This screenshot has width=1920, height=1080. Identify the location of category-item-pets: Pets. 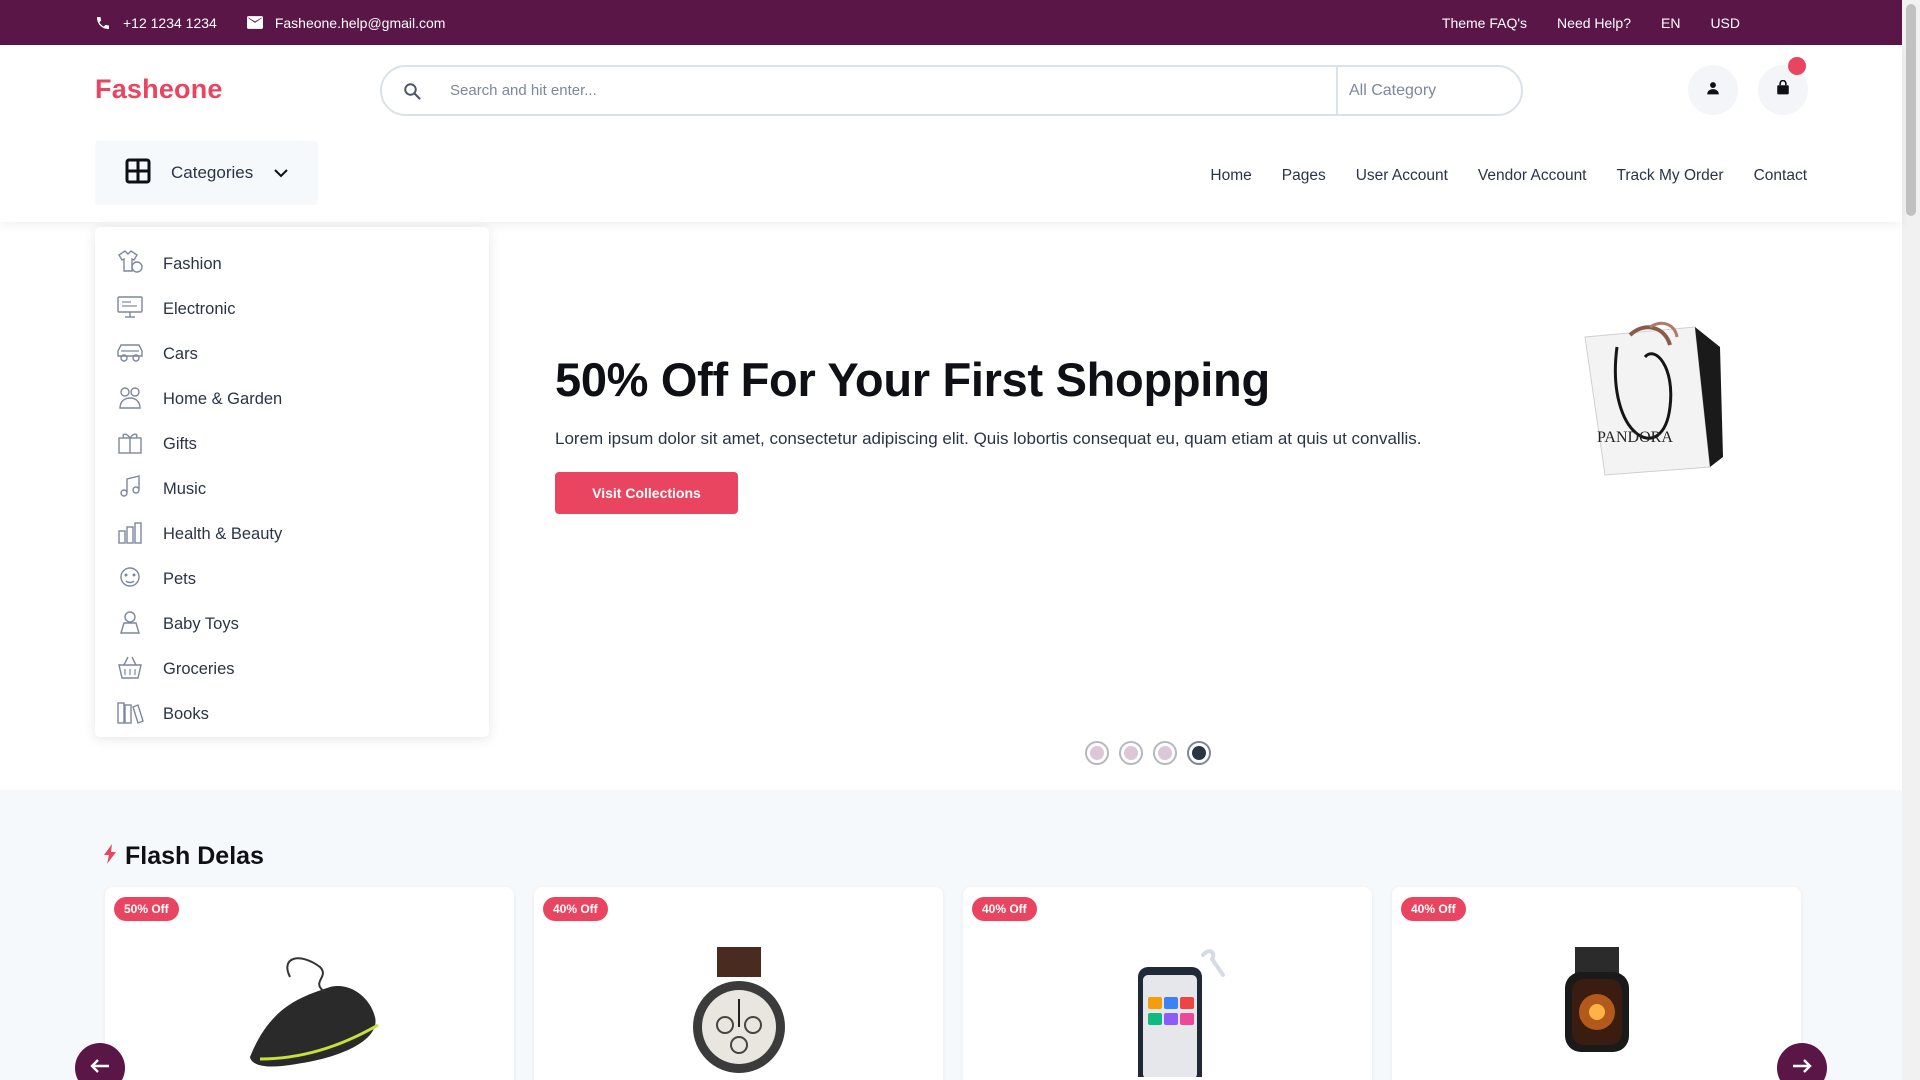
(292, 579).